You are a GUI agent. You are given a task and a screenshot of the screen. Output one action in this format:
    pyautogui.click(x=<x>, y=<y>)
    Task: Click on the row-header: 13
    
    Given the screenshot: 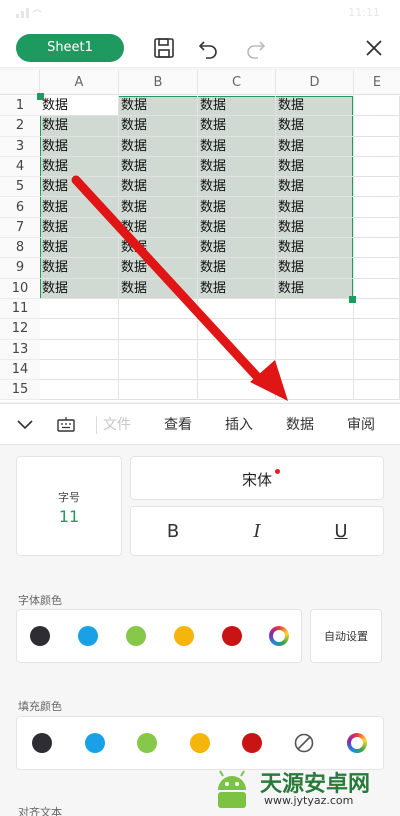 What is the action you would take?
    pyautogui.click(x=20, y=349)
    